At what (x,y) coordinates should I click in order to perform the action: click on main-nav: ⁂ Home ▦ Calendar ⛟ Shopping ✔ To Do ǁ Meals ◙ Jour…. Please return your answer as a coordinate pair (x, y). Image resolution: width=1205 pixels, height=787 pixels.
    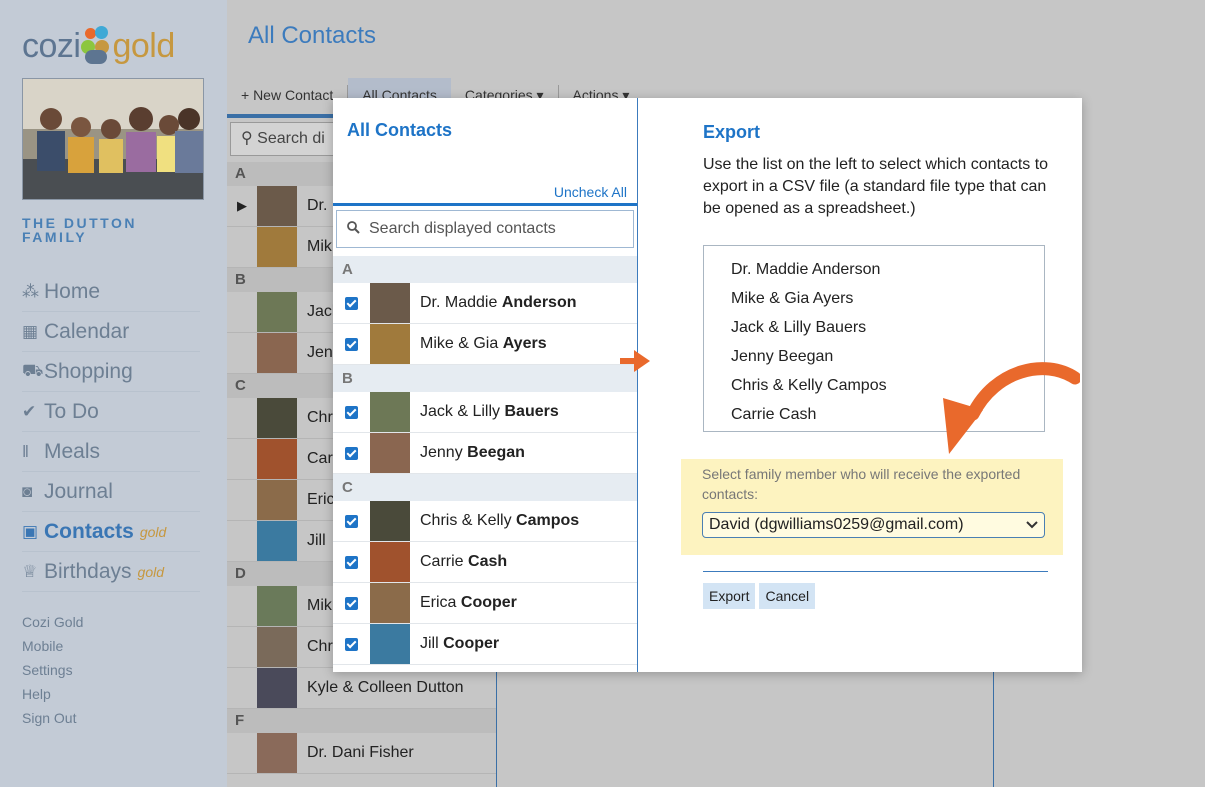
    Looking at the image, I should click on (111, 432).